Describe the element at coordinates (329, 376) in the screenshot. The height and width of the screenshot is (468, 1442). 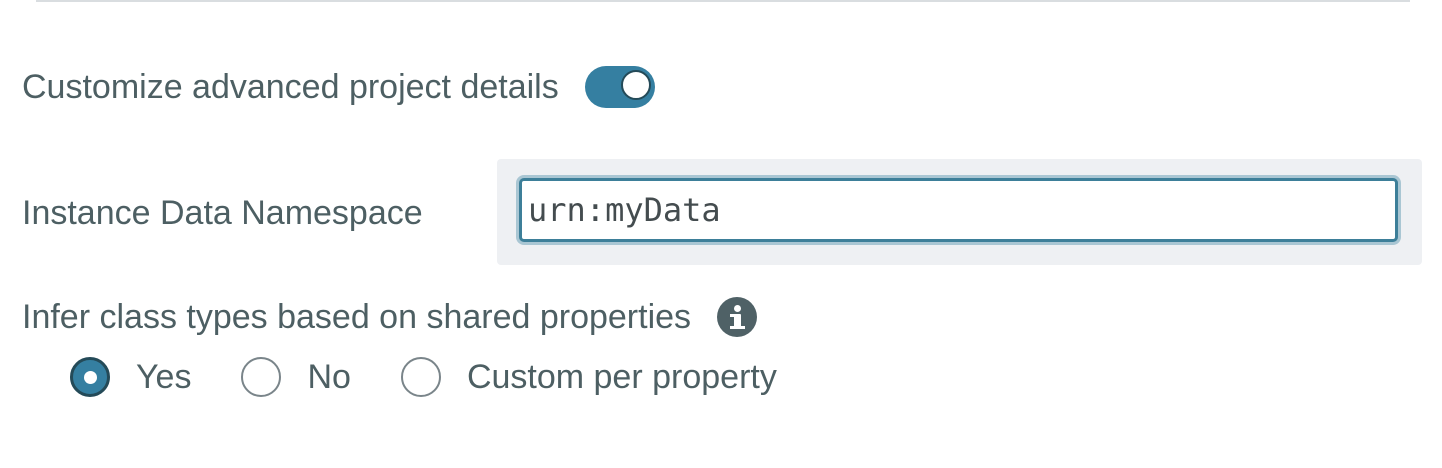
I see `radio-no-label: No` at that location.